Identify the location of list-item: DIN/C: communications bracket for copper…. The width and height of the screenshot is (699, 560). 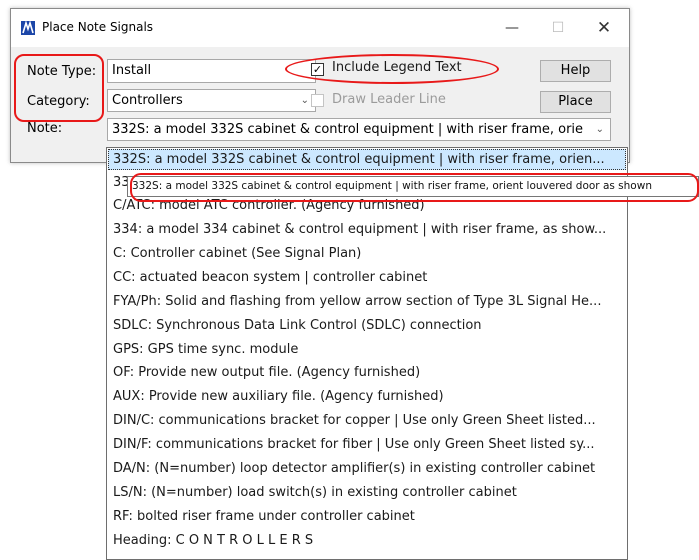
(367, 420).